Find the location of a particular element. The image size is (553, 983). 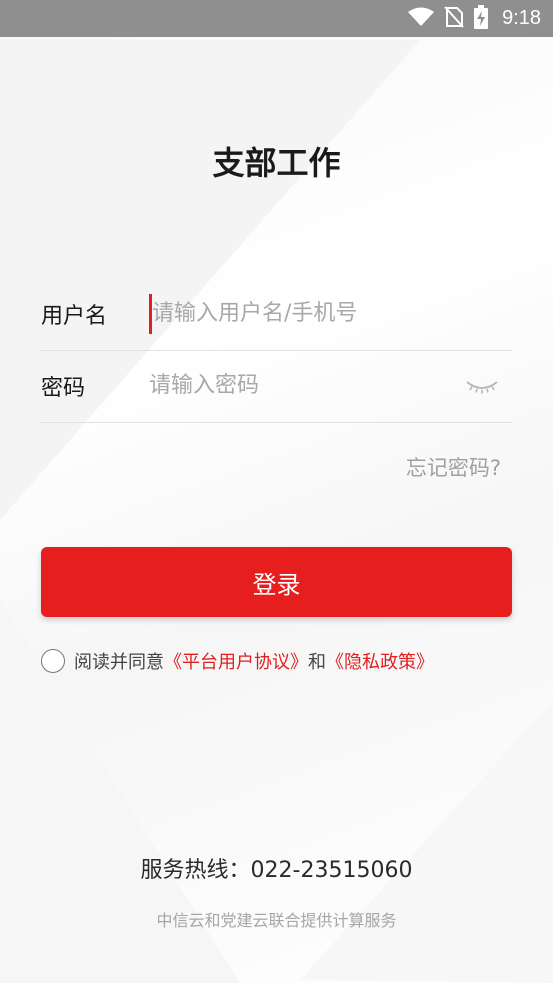

page-title: 支部工作 is located at coordinates (276, 163).